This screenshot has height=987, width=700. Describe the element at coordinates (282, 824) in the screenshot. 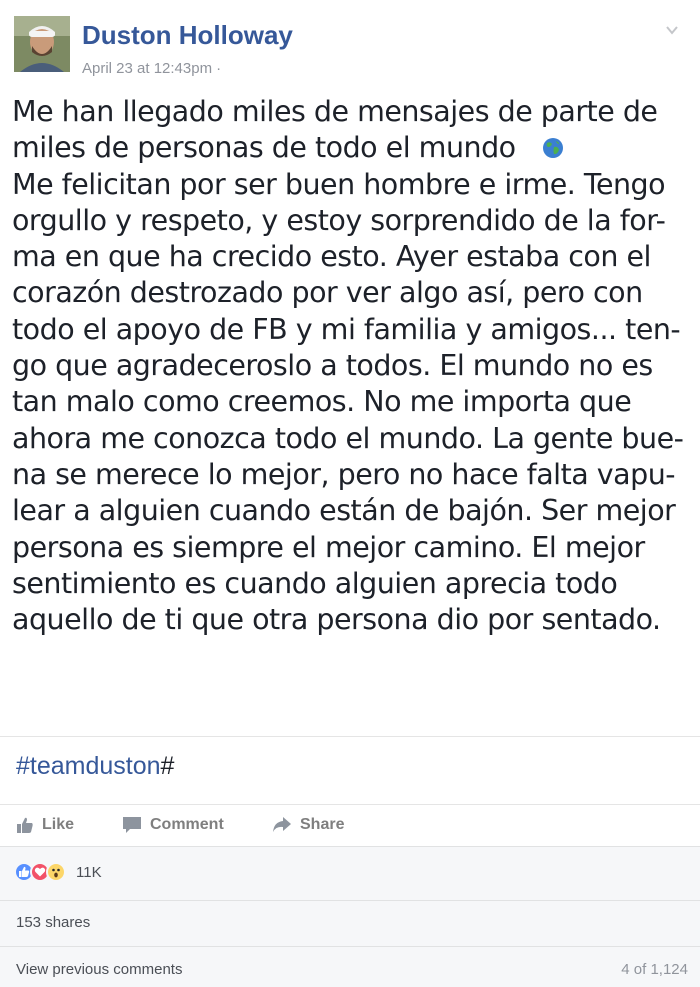

I see `share-arrow-icon` at that location.